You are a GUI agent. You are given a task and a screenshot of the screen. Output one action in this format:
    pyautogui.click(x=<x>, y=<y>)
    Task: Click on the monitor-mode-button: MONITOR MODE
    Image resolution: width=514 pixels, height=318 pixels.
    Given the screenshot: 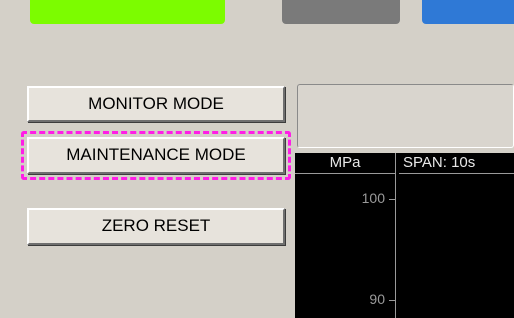 What is the action you would take?
    pyautogui.click(x=156, y=104)
    